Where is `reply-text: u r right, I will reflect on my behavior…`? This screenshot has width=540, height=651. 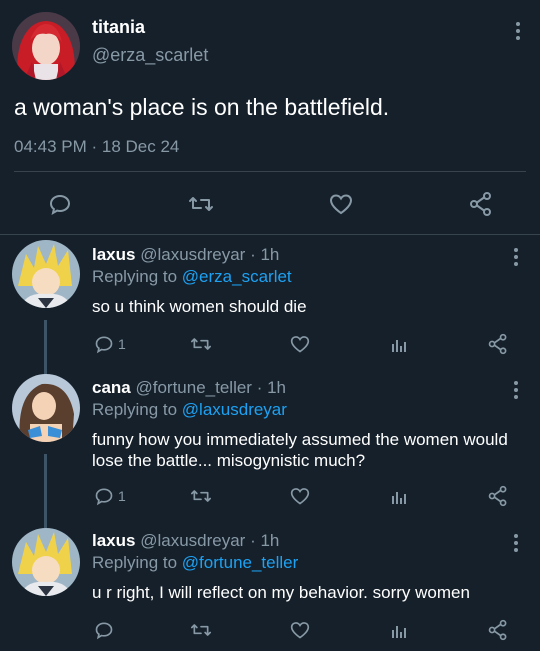 reply-text: u r right, I will reflect on my behavior… is located at coordinates (281, 592).